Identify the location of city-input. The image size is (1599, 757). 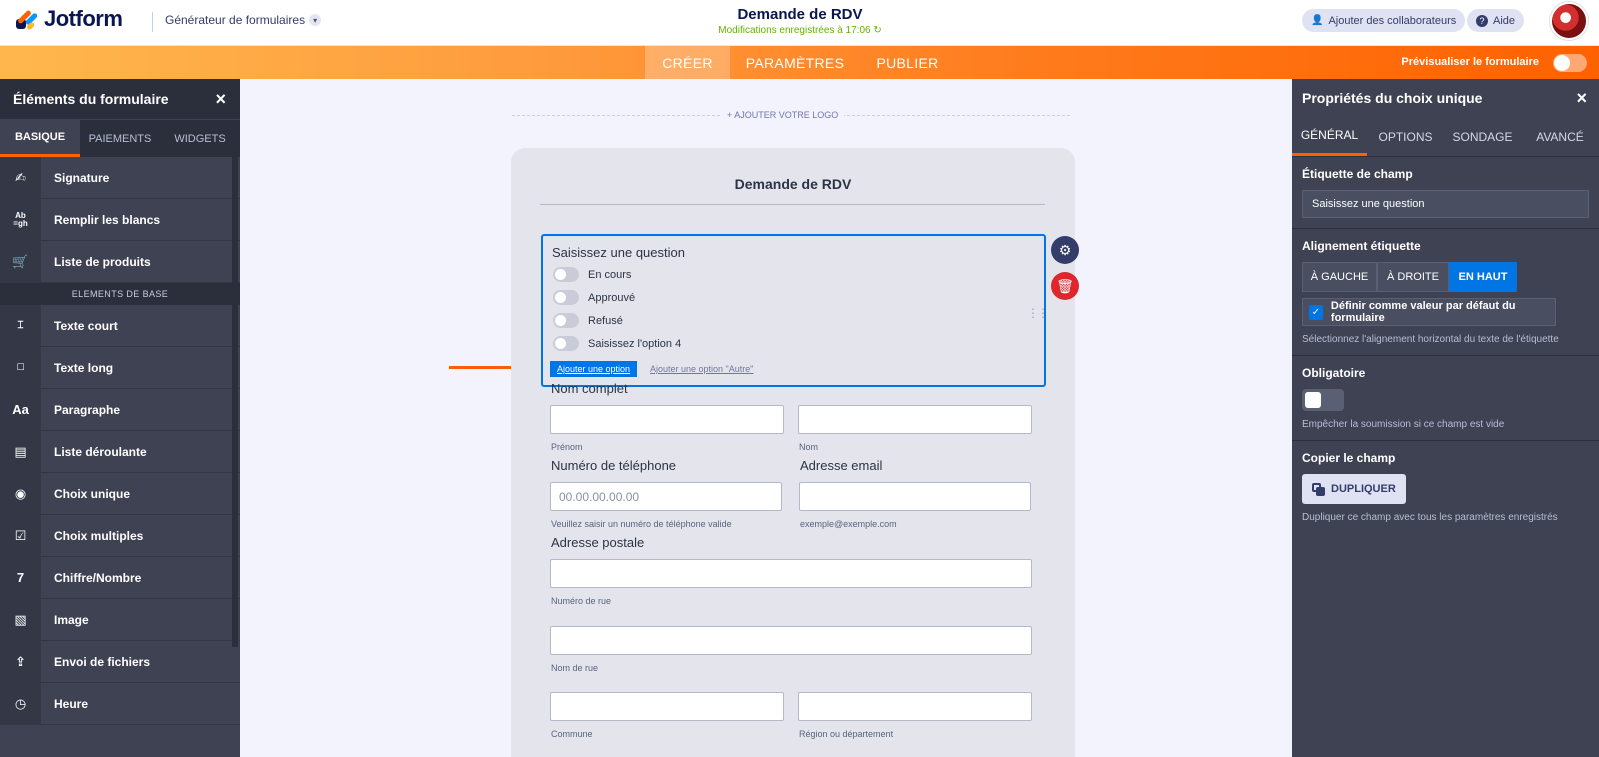
(667, 706).